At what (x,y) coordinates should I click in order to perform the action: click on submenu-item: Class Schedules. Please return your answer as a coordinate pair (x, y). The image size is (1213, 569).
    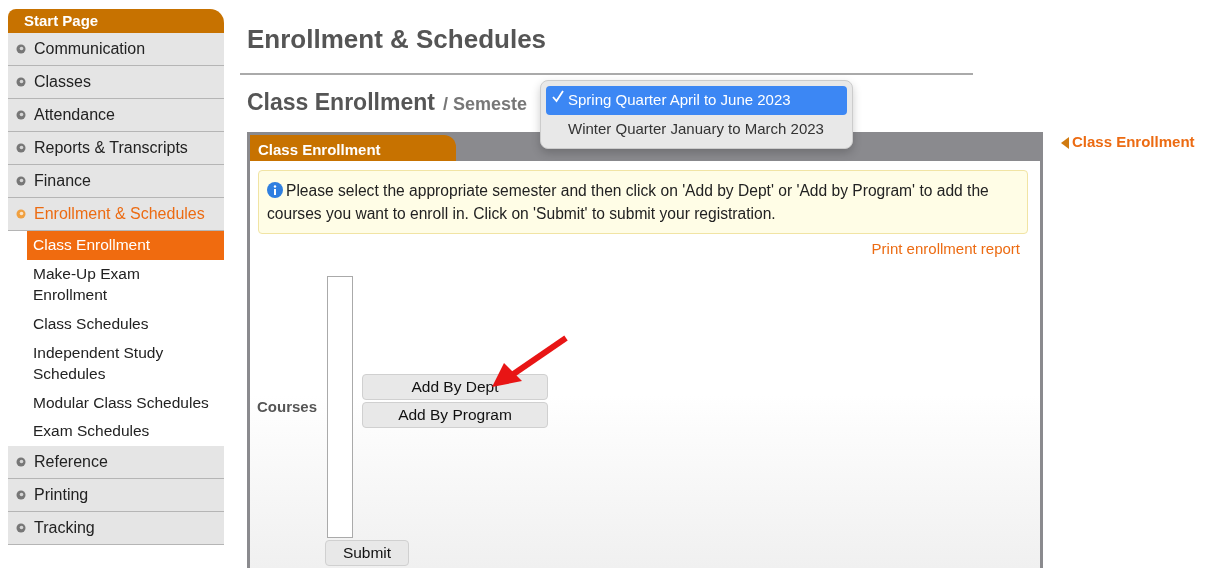
    Looking at the image, I should click on (116, 324).